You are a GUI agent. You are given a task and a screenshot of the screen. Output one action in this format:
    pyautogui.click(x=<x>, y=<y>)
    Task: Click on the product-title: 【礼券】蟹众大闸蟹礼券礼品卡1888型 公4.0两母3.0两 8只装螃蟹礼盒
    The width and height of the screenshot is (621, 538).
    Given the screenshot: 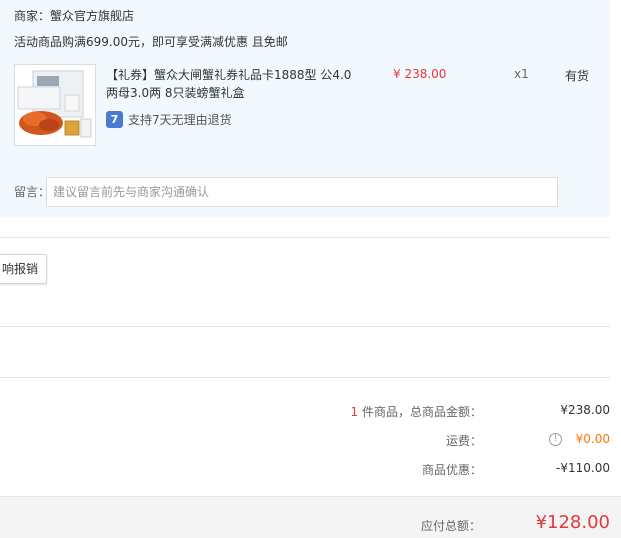 What is the action you would take?
    pyautogui.click(x=231, y=84)
    